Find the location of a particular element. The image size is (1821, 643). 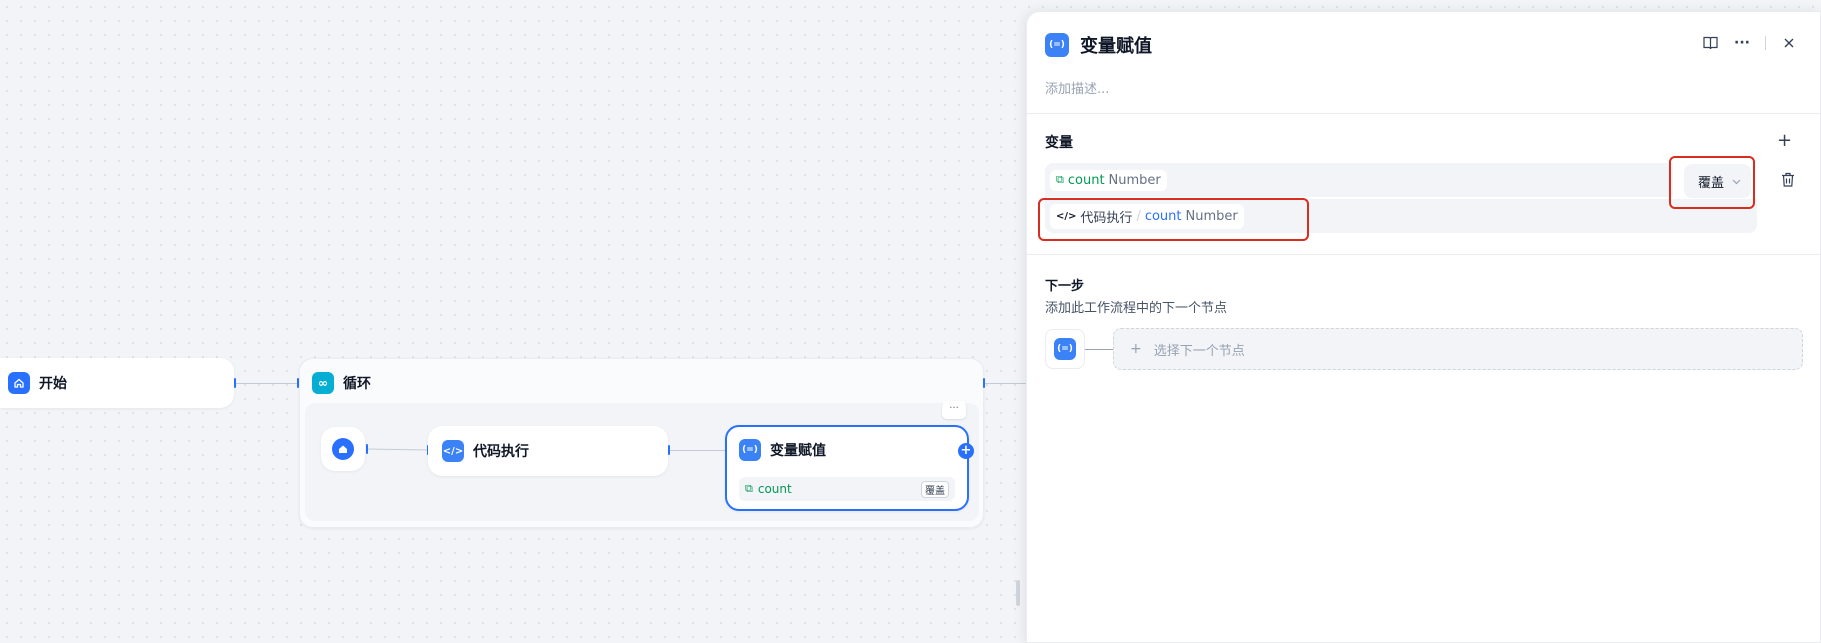

select-next-node-label: 选择下一个节点 is located at coordinates (1199, 351).